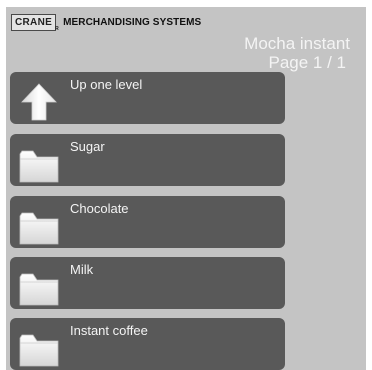 The height and width of the screenshot is (370, 372). Describe the element at coordinates (147, 222) in the screenshot. I see `chocolate-folder-button: Chocolate` at that location.